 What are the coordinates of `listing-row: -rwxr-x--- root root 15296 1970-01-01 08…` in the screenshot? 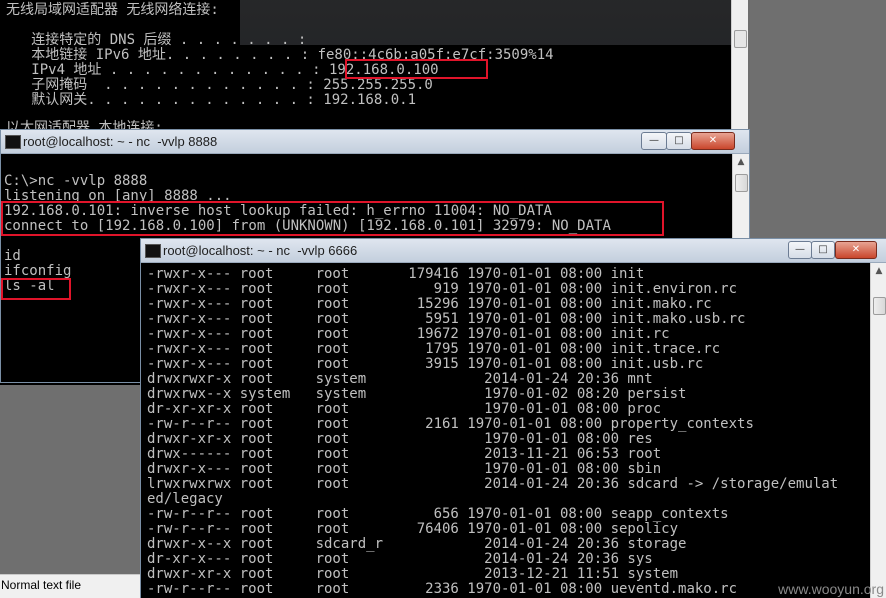 It's located at (429, 304).